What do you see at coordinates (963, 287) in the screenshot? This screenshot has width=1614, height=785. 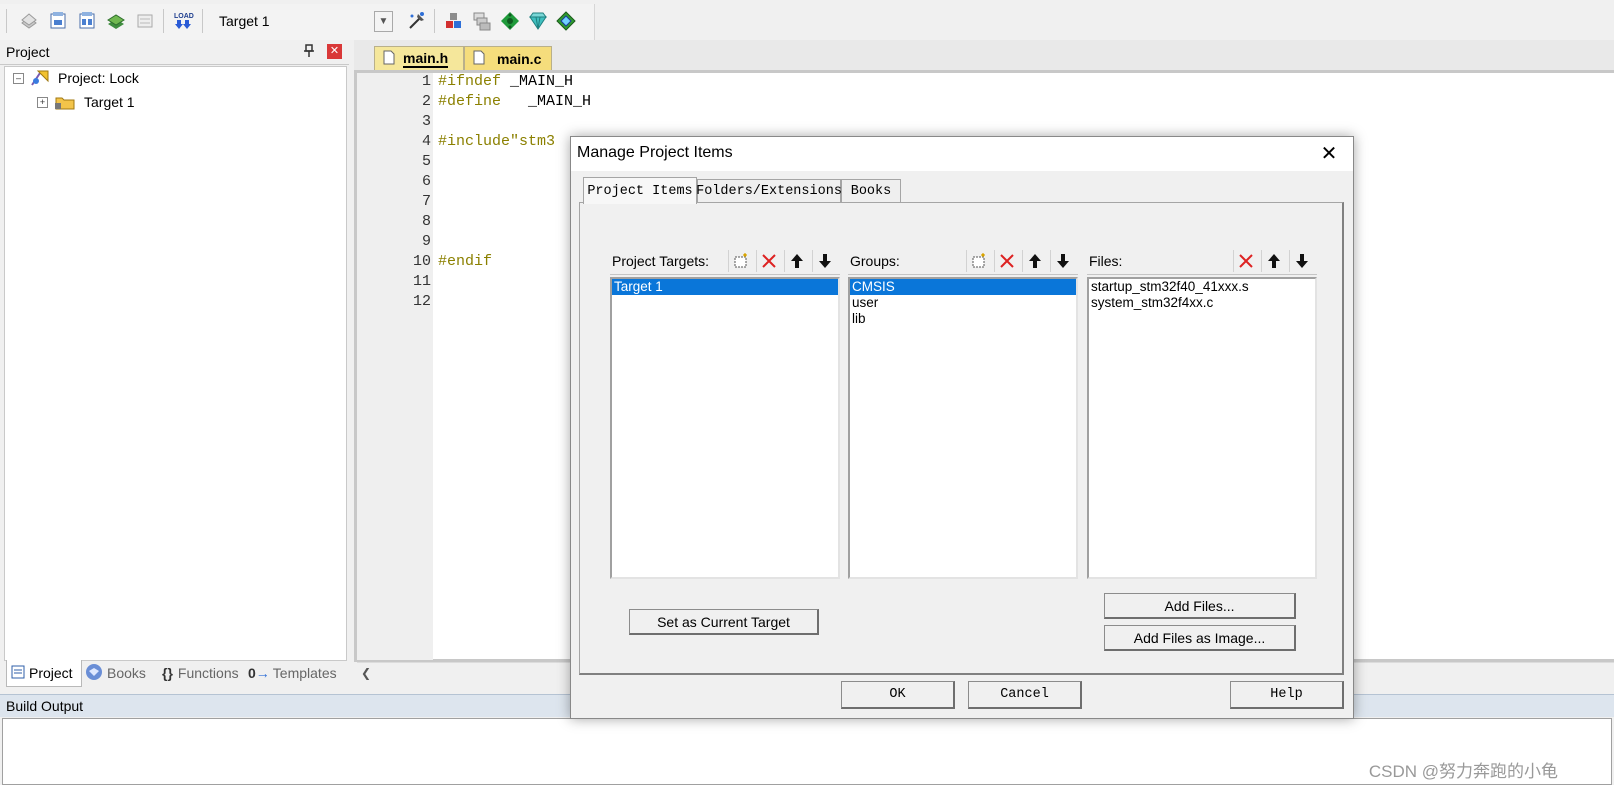 I see `list-item: CMSIS` at bounding box center [963, 287].